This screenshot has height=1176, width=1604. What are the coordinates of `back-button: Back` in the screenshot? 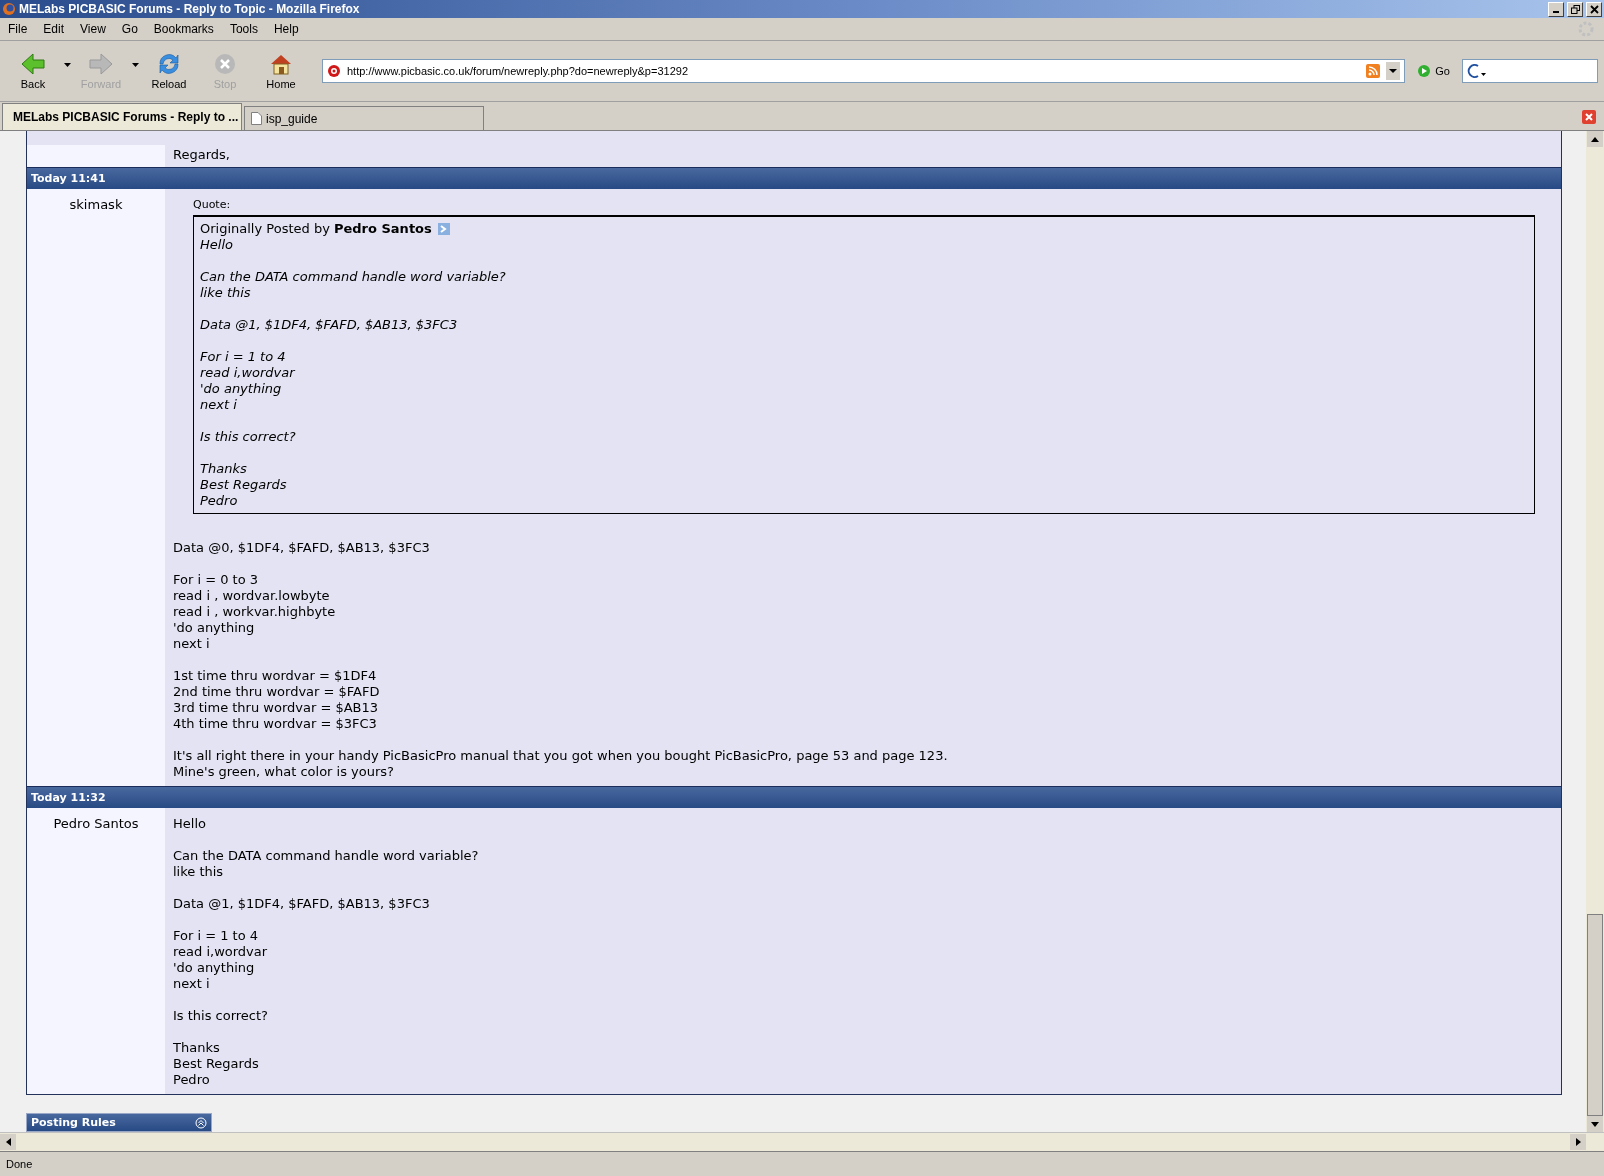 It's located at (33, 71).